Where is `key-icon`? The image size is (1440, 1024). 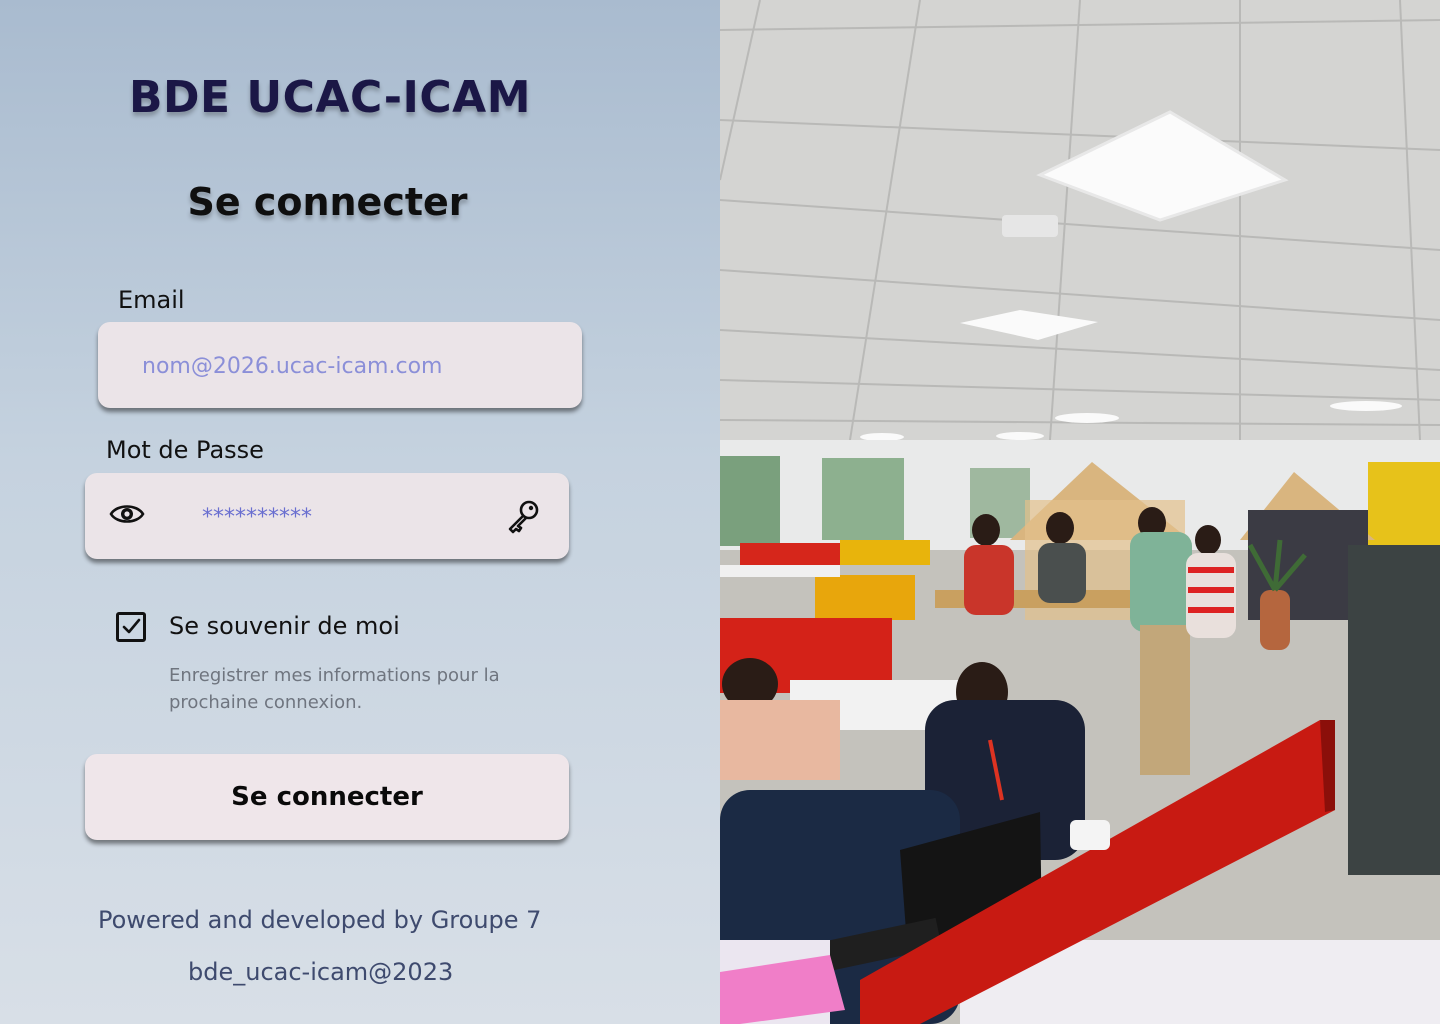 key-icon is located at coordinates (523, 519).